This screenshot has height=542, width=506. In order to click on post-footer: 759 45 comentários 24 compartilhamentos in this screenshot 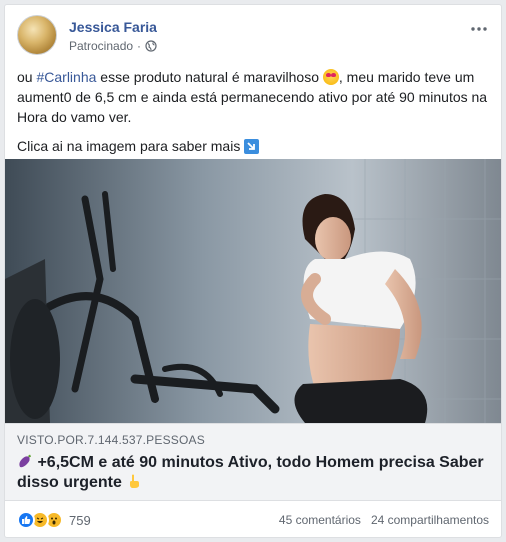, I will do `click(253, 520)`.